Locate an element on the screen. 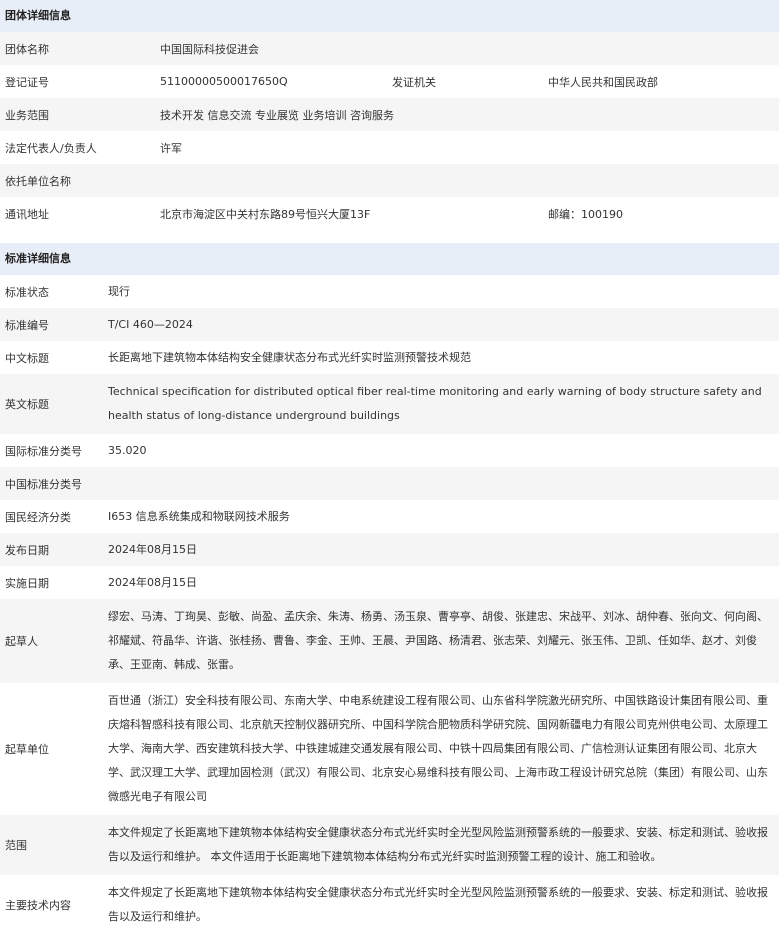  std-label: 标准状态 is located at coordinates (27, 292).